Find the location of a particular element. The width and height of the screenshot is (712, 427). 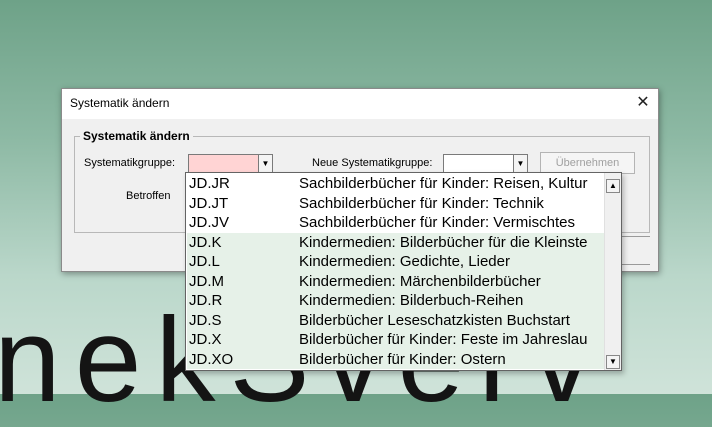

systematikgruppe-label: Systematikgruppe: is located at coordinates (130, 163).